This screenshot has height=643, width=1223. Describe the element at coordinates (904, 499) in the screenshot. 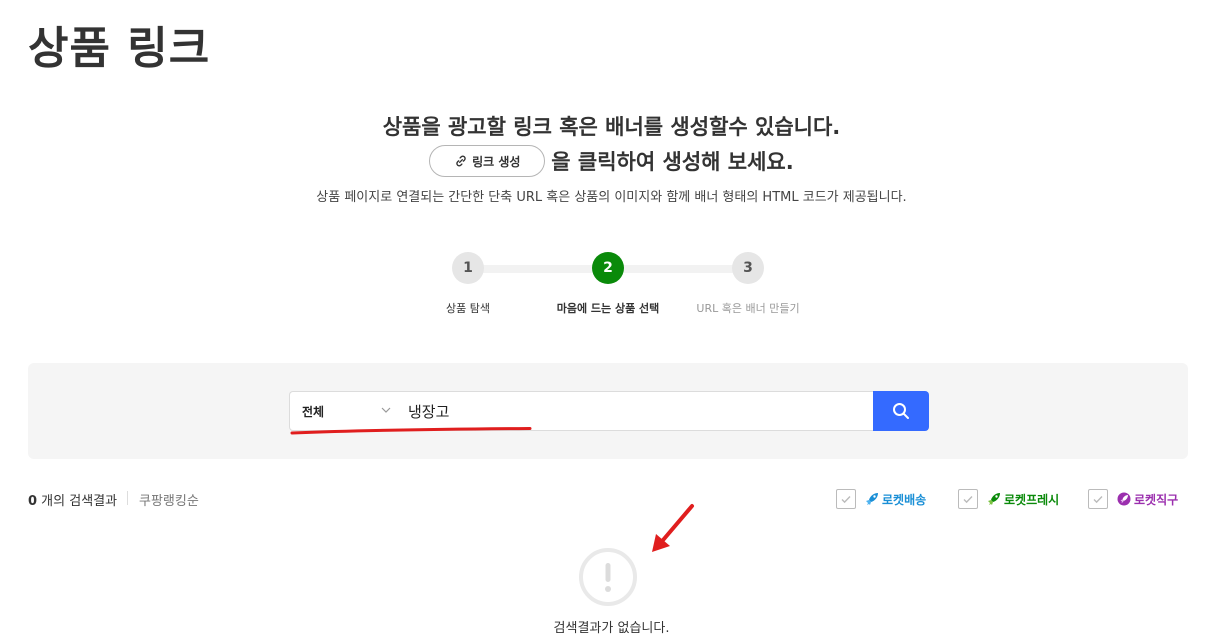

I see `filter-rocket-delivery-label: 로켓배송` at that location.